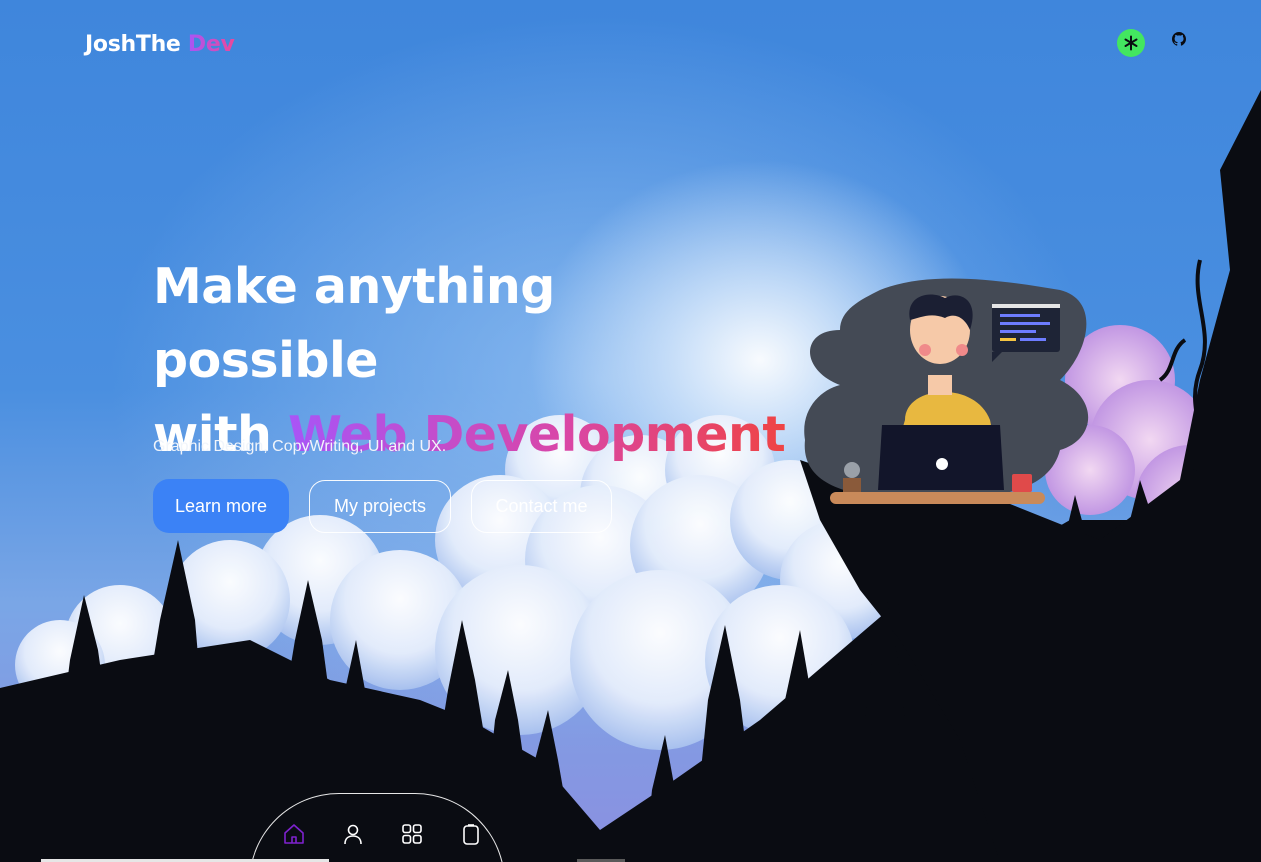  I want to click on linktree-icon, so click(1131, 43).